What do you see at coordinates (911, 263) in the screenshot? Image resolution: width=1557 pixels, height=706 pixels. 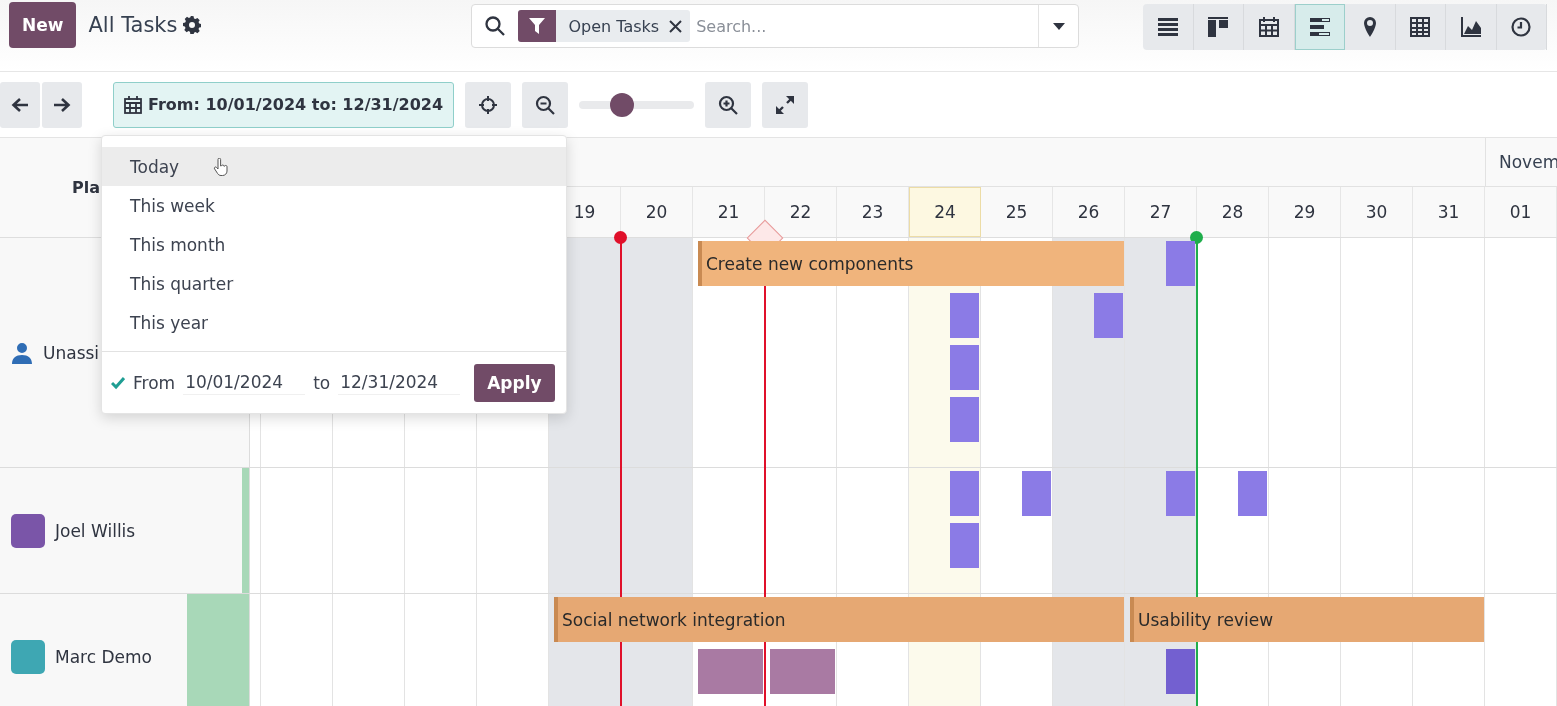 I see `task-bar: Create new components` at bounding box center [911, 263].